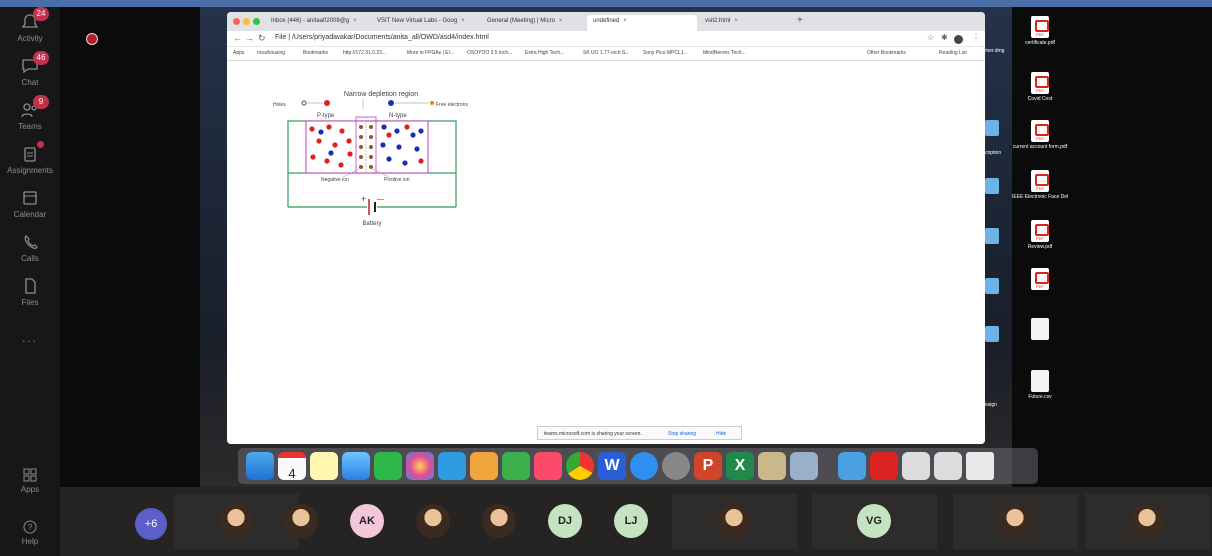 This screenshot has width=1212, height=556. I want to click on desktop-icon-document, so click(1040, 329).